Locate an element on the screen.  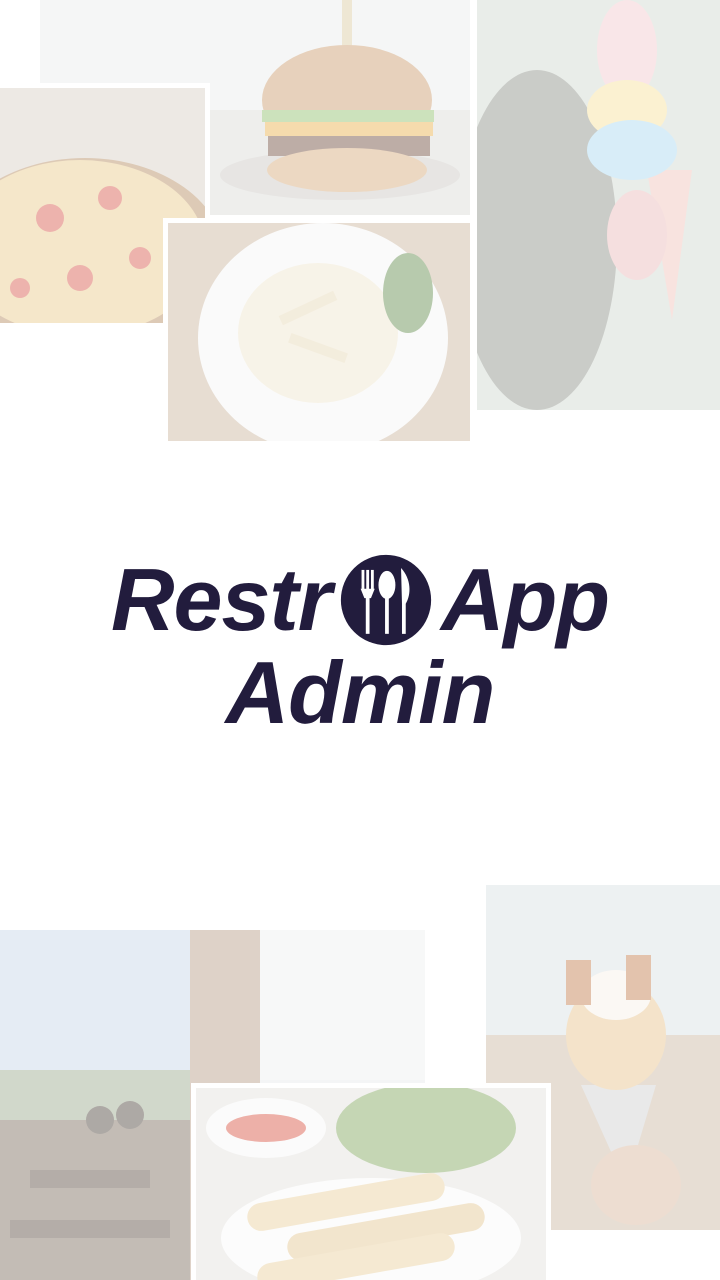
ice-cream-image is located at coordinates (598, 205).